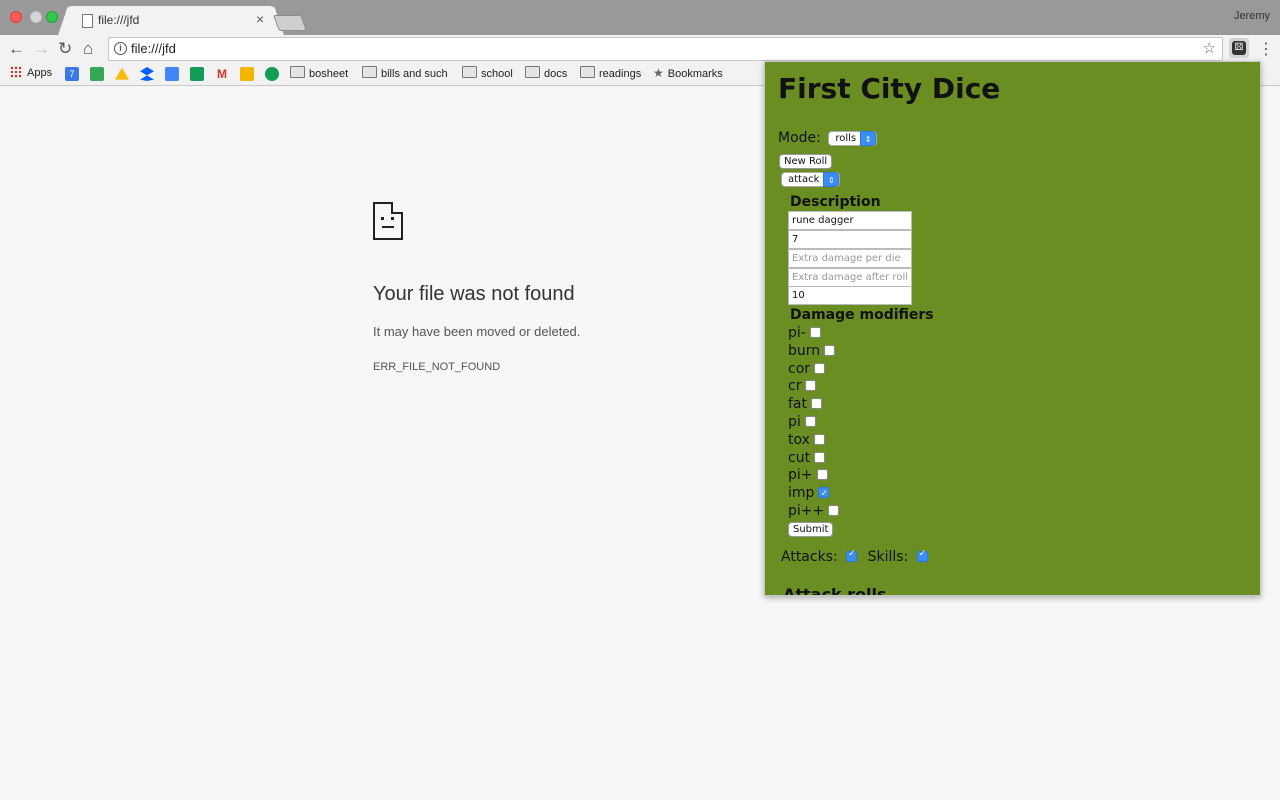 The image size is (1280, 800). Describe the element at coordinates (806, 511) in the screenshot. I see `modifier-label: pi++` at that location.